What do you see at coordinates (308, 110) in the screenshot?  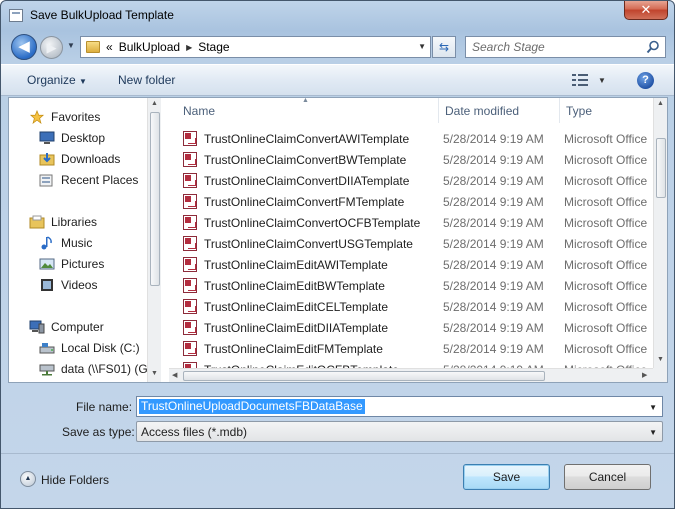 I see `column-header-name: Name` at bounding box center [308, 110].